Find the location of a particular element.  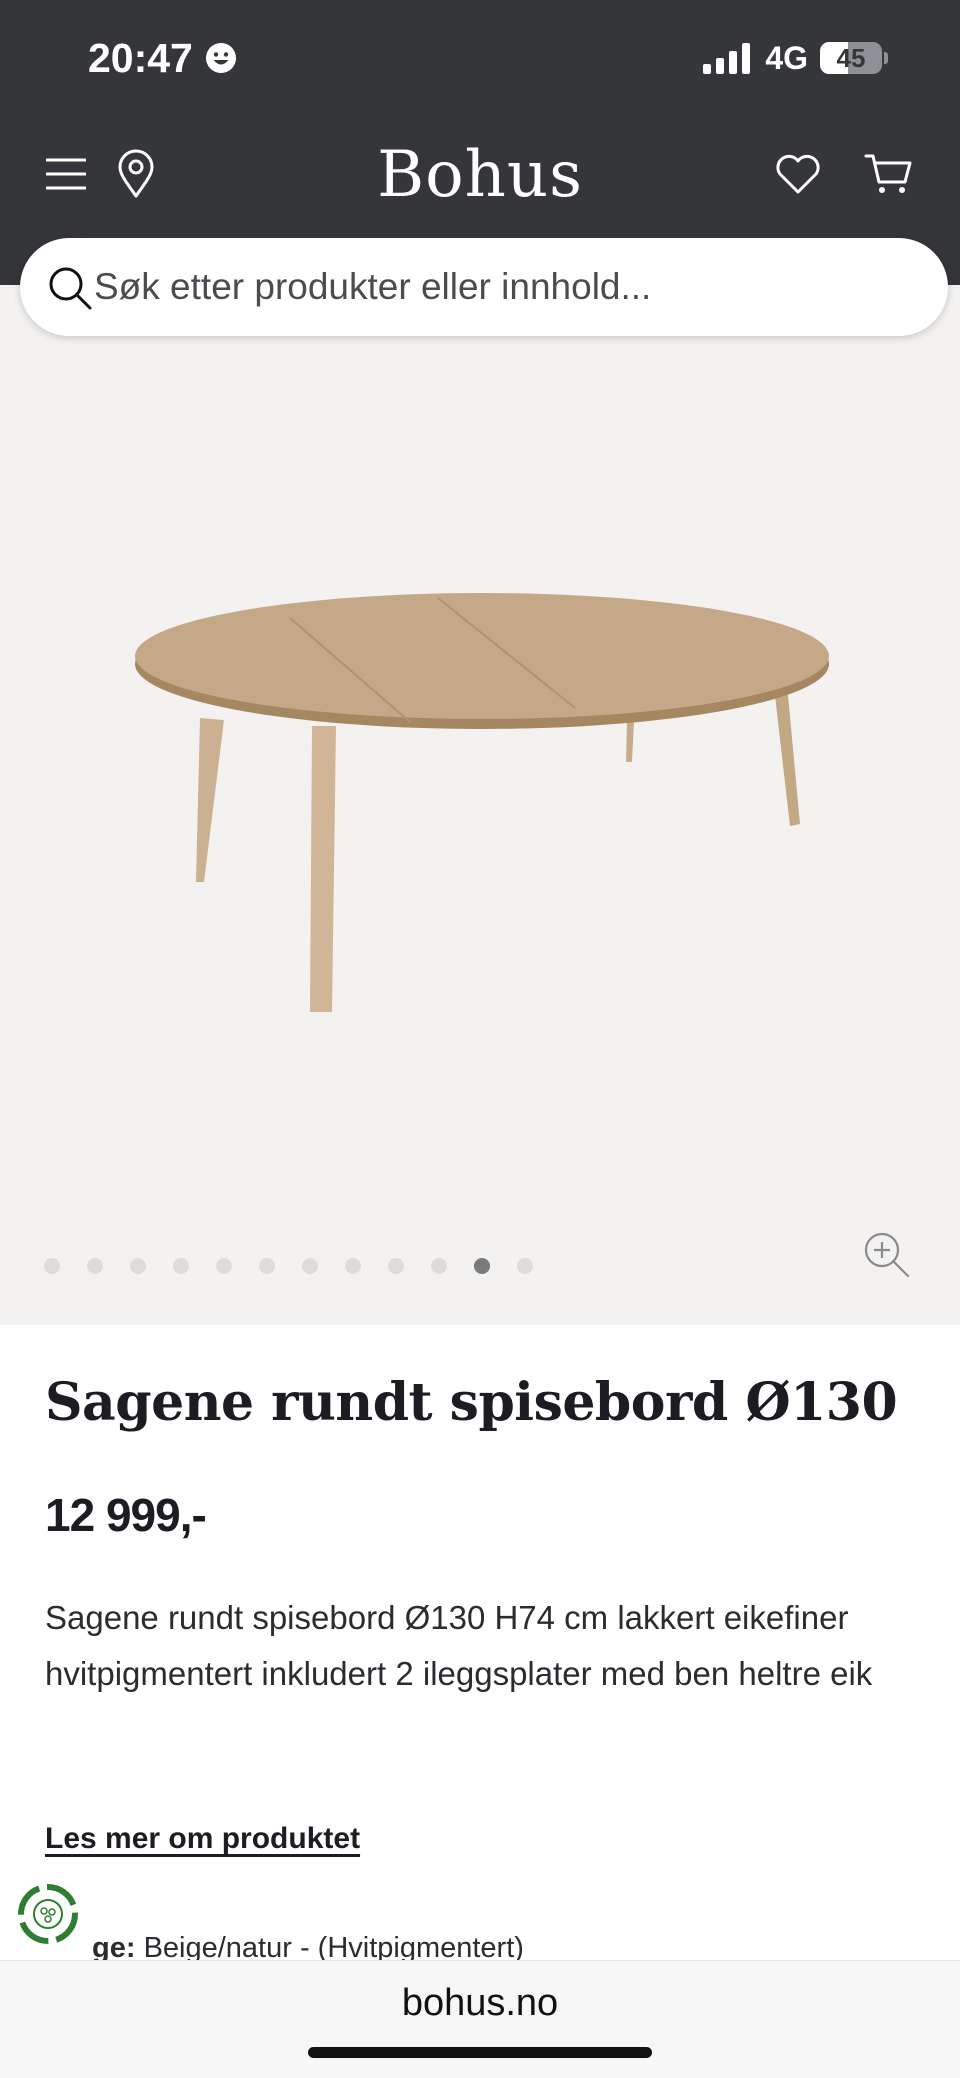

status-indicators: 4G 45 is located at coordinates (795, 58).